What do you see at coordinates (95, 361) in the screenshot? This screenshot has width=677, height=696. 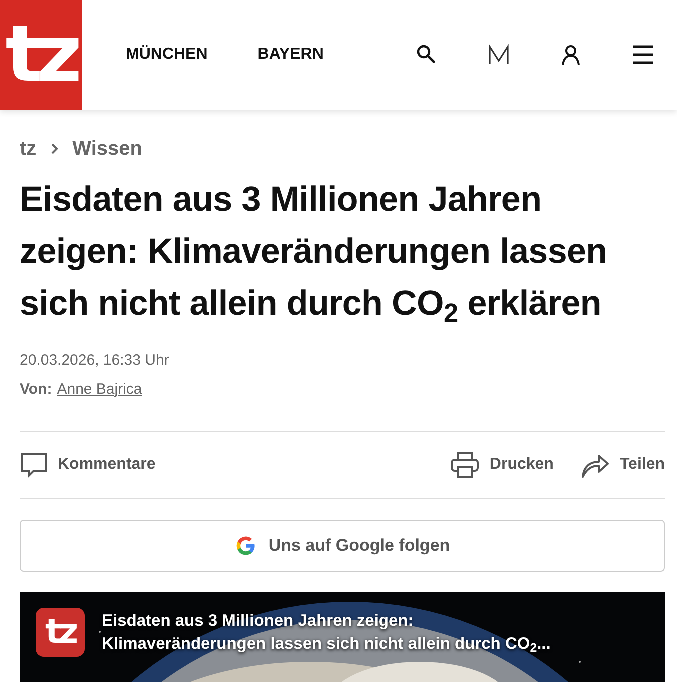 I see `publish-date: 20.03.2026, 16:33 Uhr` at bounding box center [95, 361].